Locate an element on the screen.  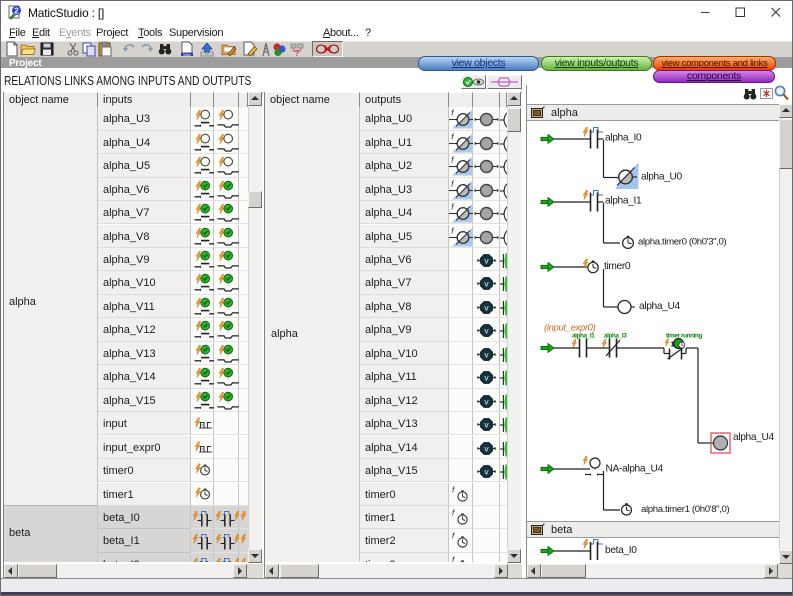
svg-text: NA-alpha_U4 is located at coordinates (635, 469).